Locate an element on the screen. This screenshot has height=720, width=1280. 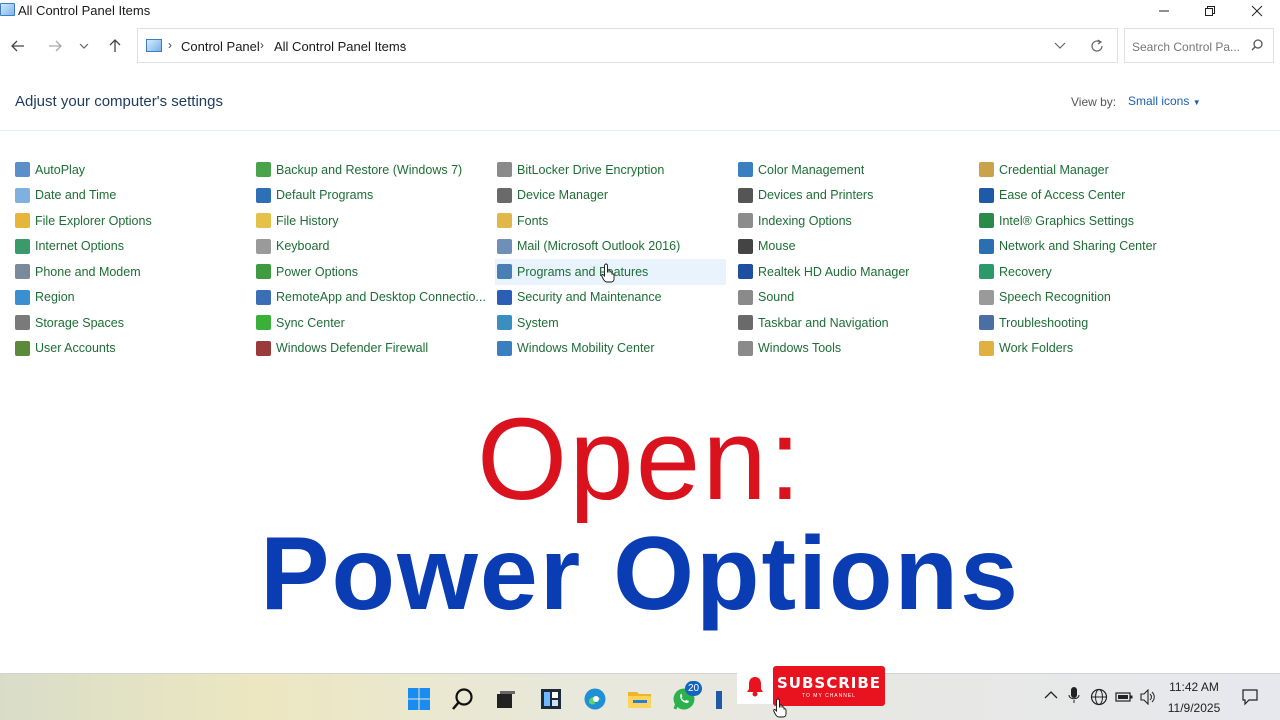
control-panel-item-label: Storage Spaces is located at coordinates (79, 322).